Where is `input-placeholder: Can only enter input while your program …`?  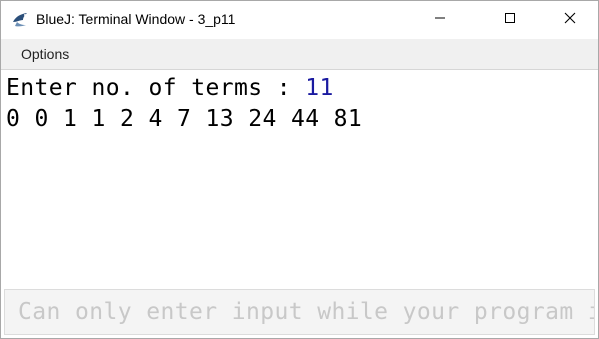
input-placeholder: Can only enter input while your program … is located at coordinates (306, 312).